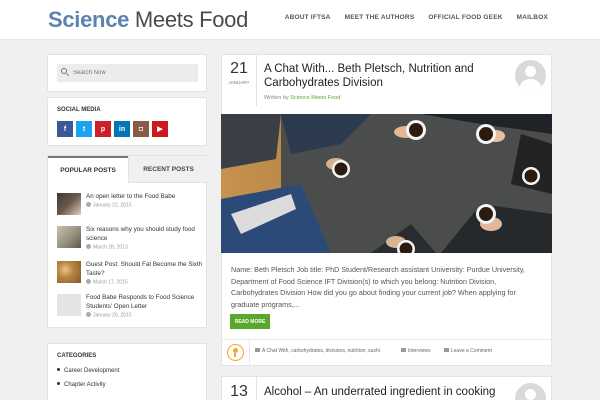  I want to click on categories-title: CATEGORIES, so click(77, 356).